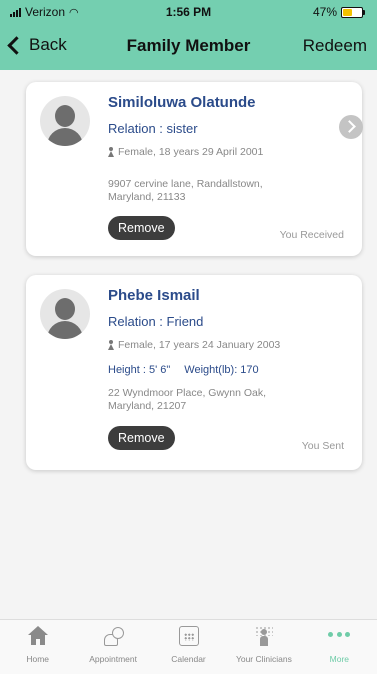 This screenshot has width=377, height=674. I want to click on address-line-2: Maryland, 21133, so click(147, 197).